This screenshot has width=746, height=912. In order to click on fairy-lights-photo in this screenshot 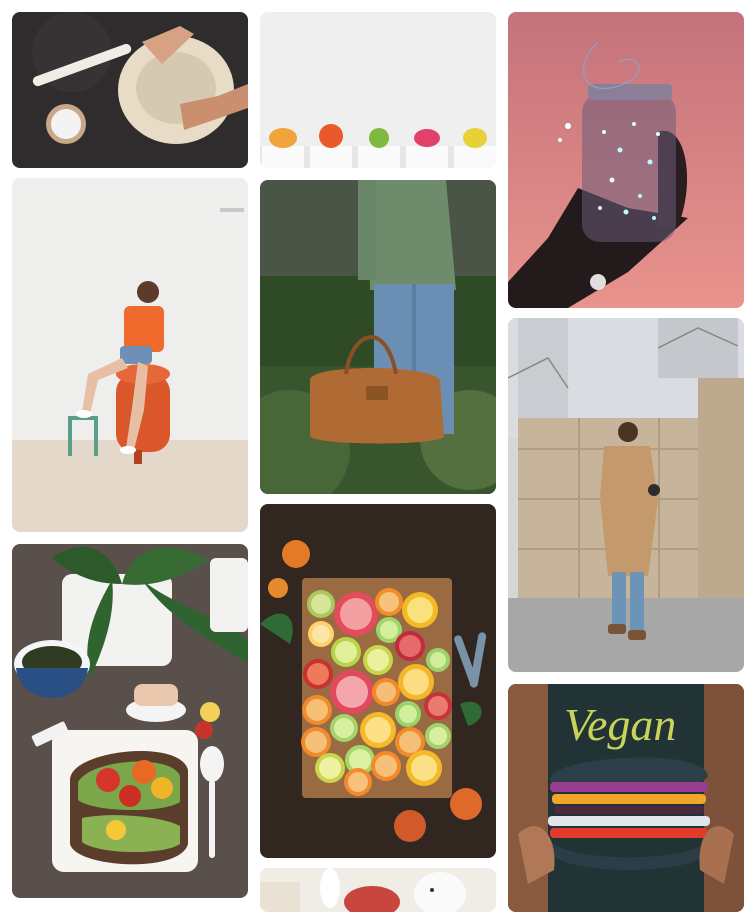, I will do `click(626, 160)`.